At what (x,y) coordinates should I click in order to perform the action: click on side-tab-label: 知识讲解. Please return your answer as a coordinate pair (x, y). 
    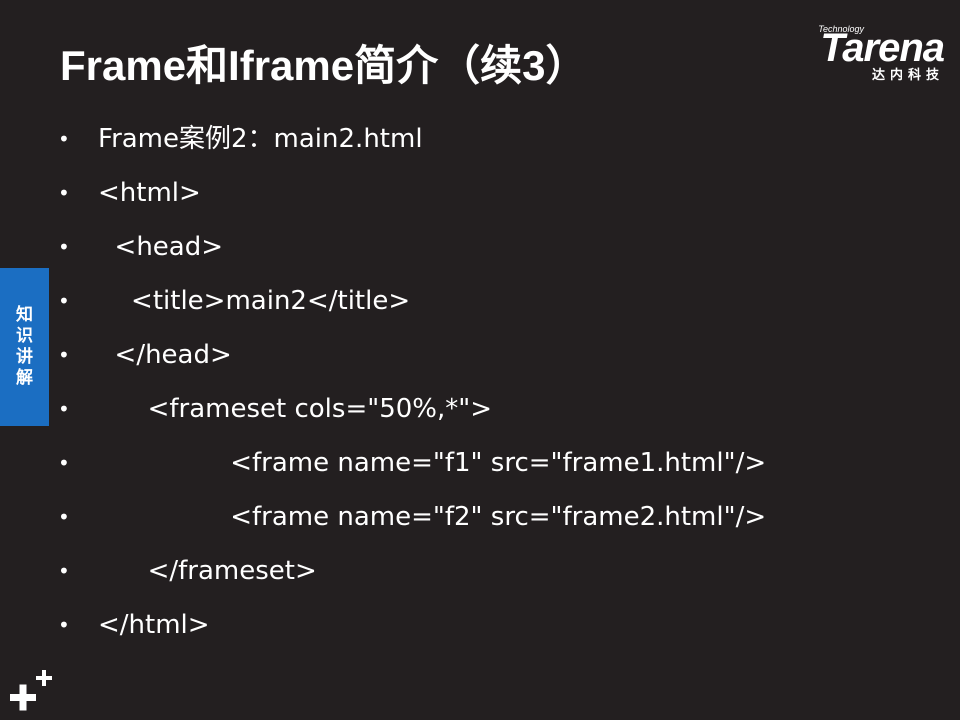
    Looking at the image, I should click on (24, 346).